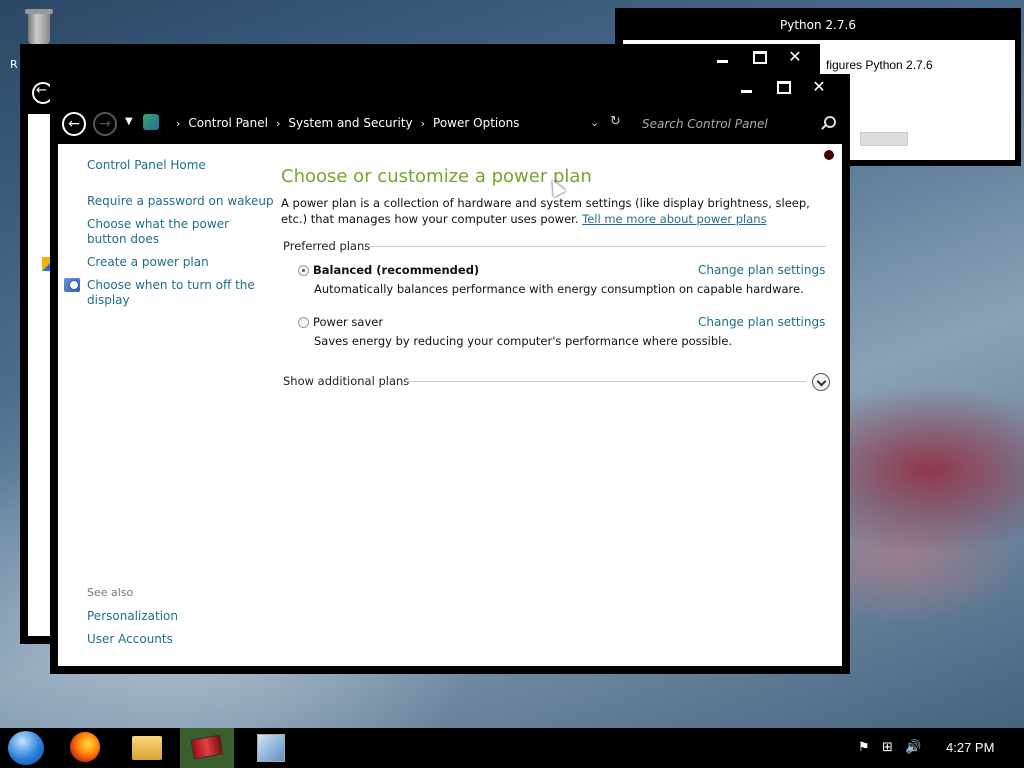  I want to click on window-controls: ✕, so click(783, 87).